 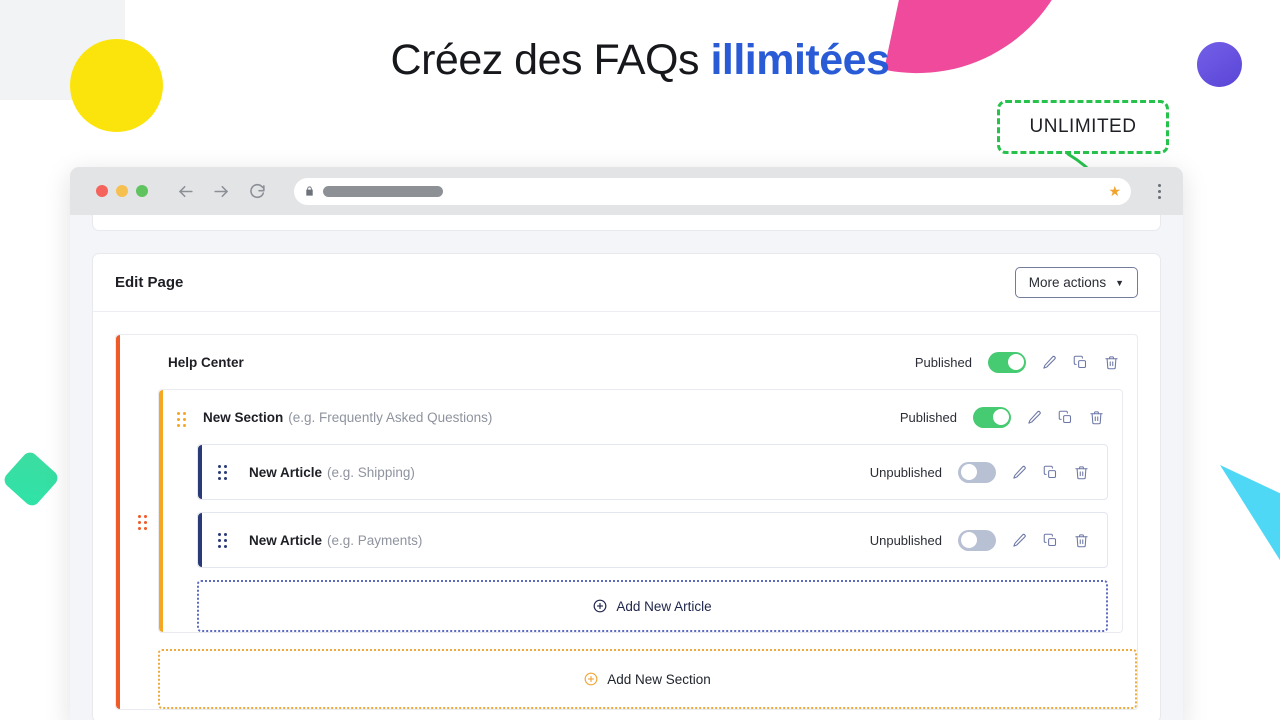 I want to click on page-accent-bar, so click(x=118, y=522).